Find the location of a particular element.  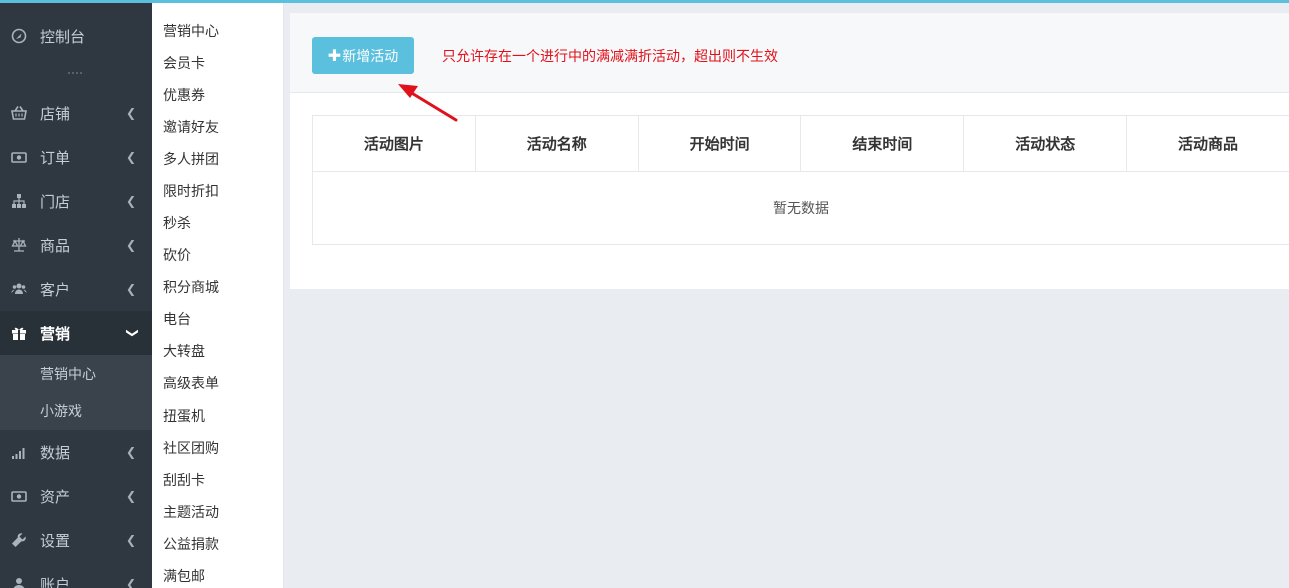

sidebar-item-store: 店铺 ❮ is located at coordinates (76, 113).